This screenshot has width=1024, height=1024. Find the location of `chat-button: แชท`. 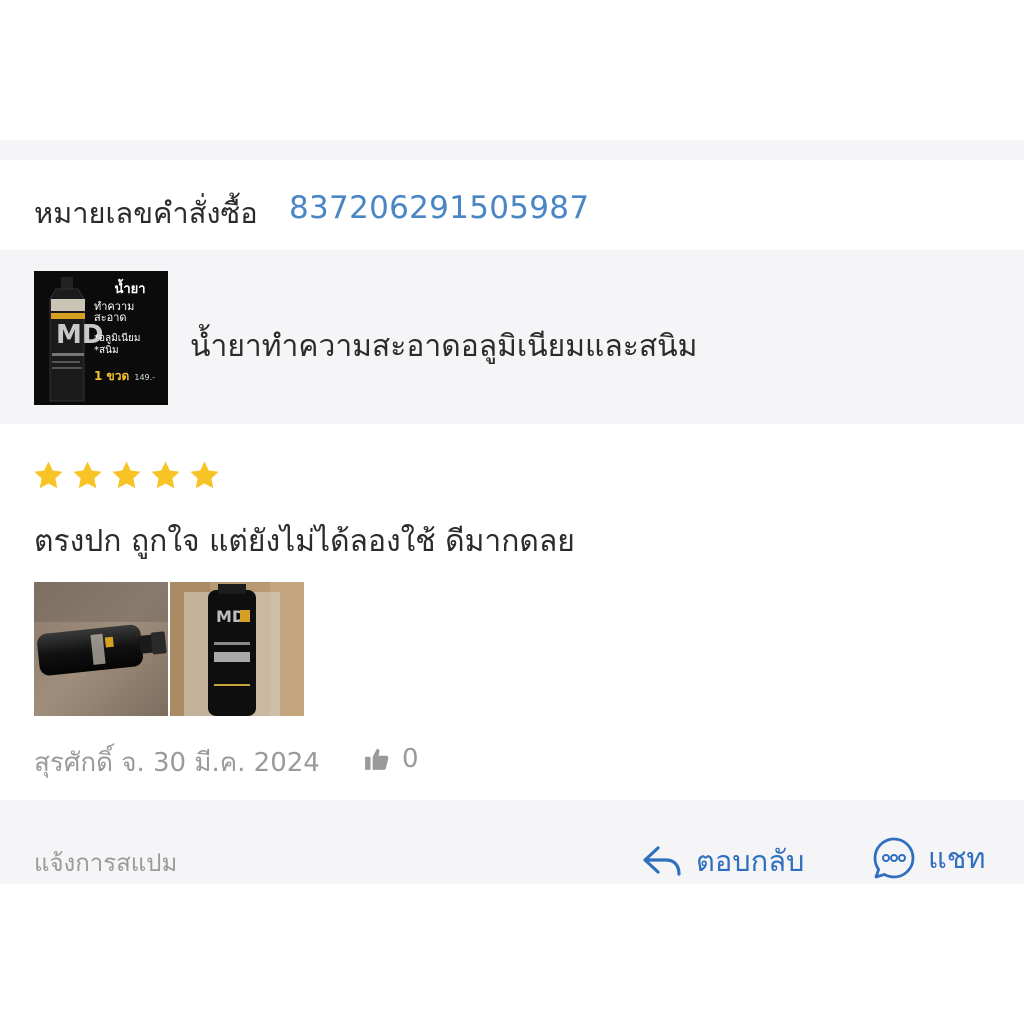

chat-button: แชท is located at coordinates (929, 858).